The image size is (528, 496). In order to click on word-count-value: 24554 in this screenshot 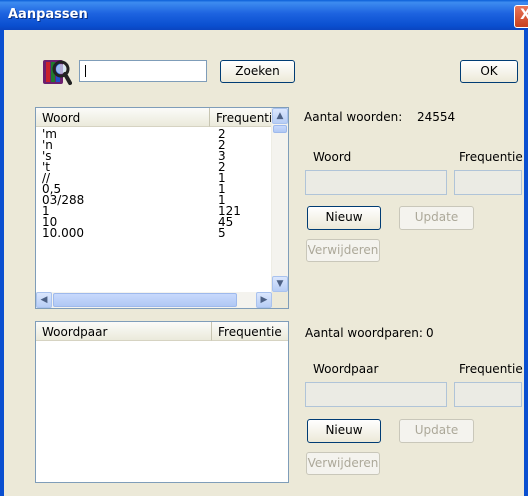, I will do `click(436, 117)`.